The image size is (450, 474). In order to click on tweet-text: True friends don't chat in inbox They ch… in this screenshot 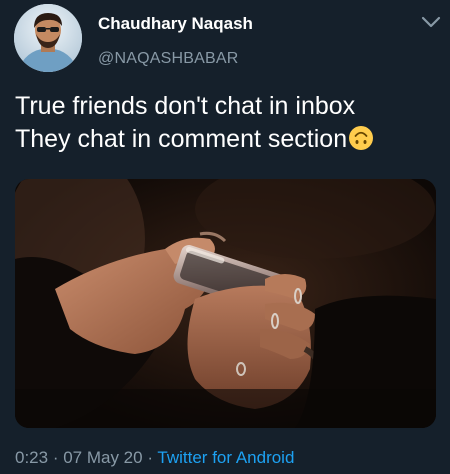, I will do `click(227, 123)`.